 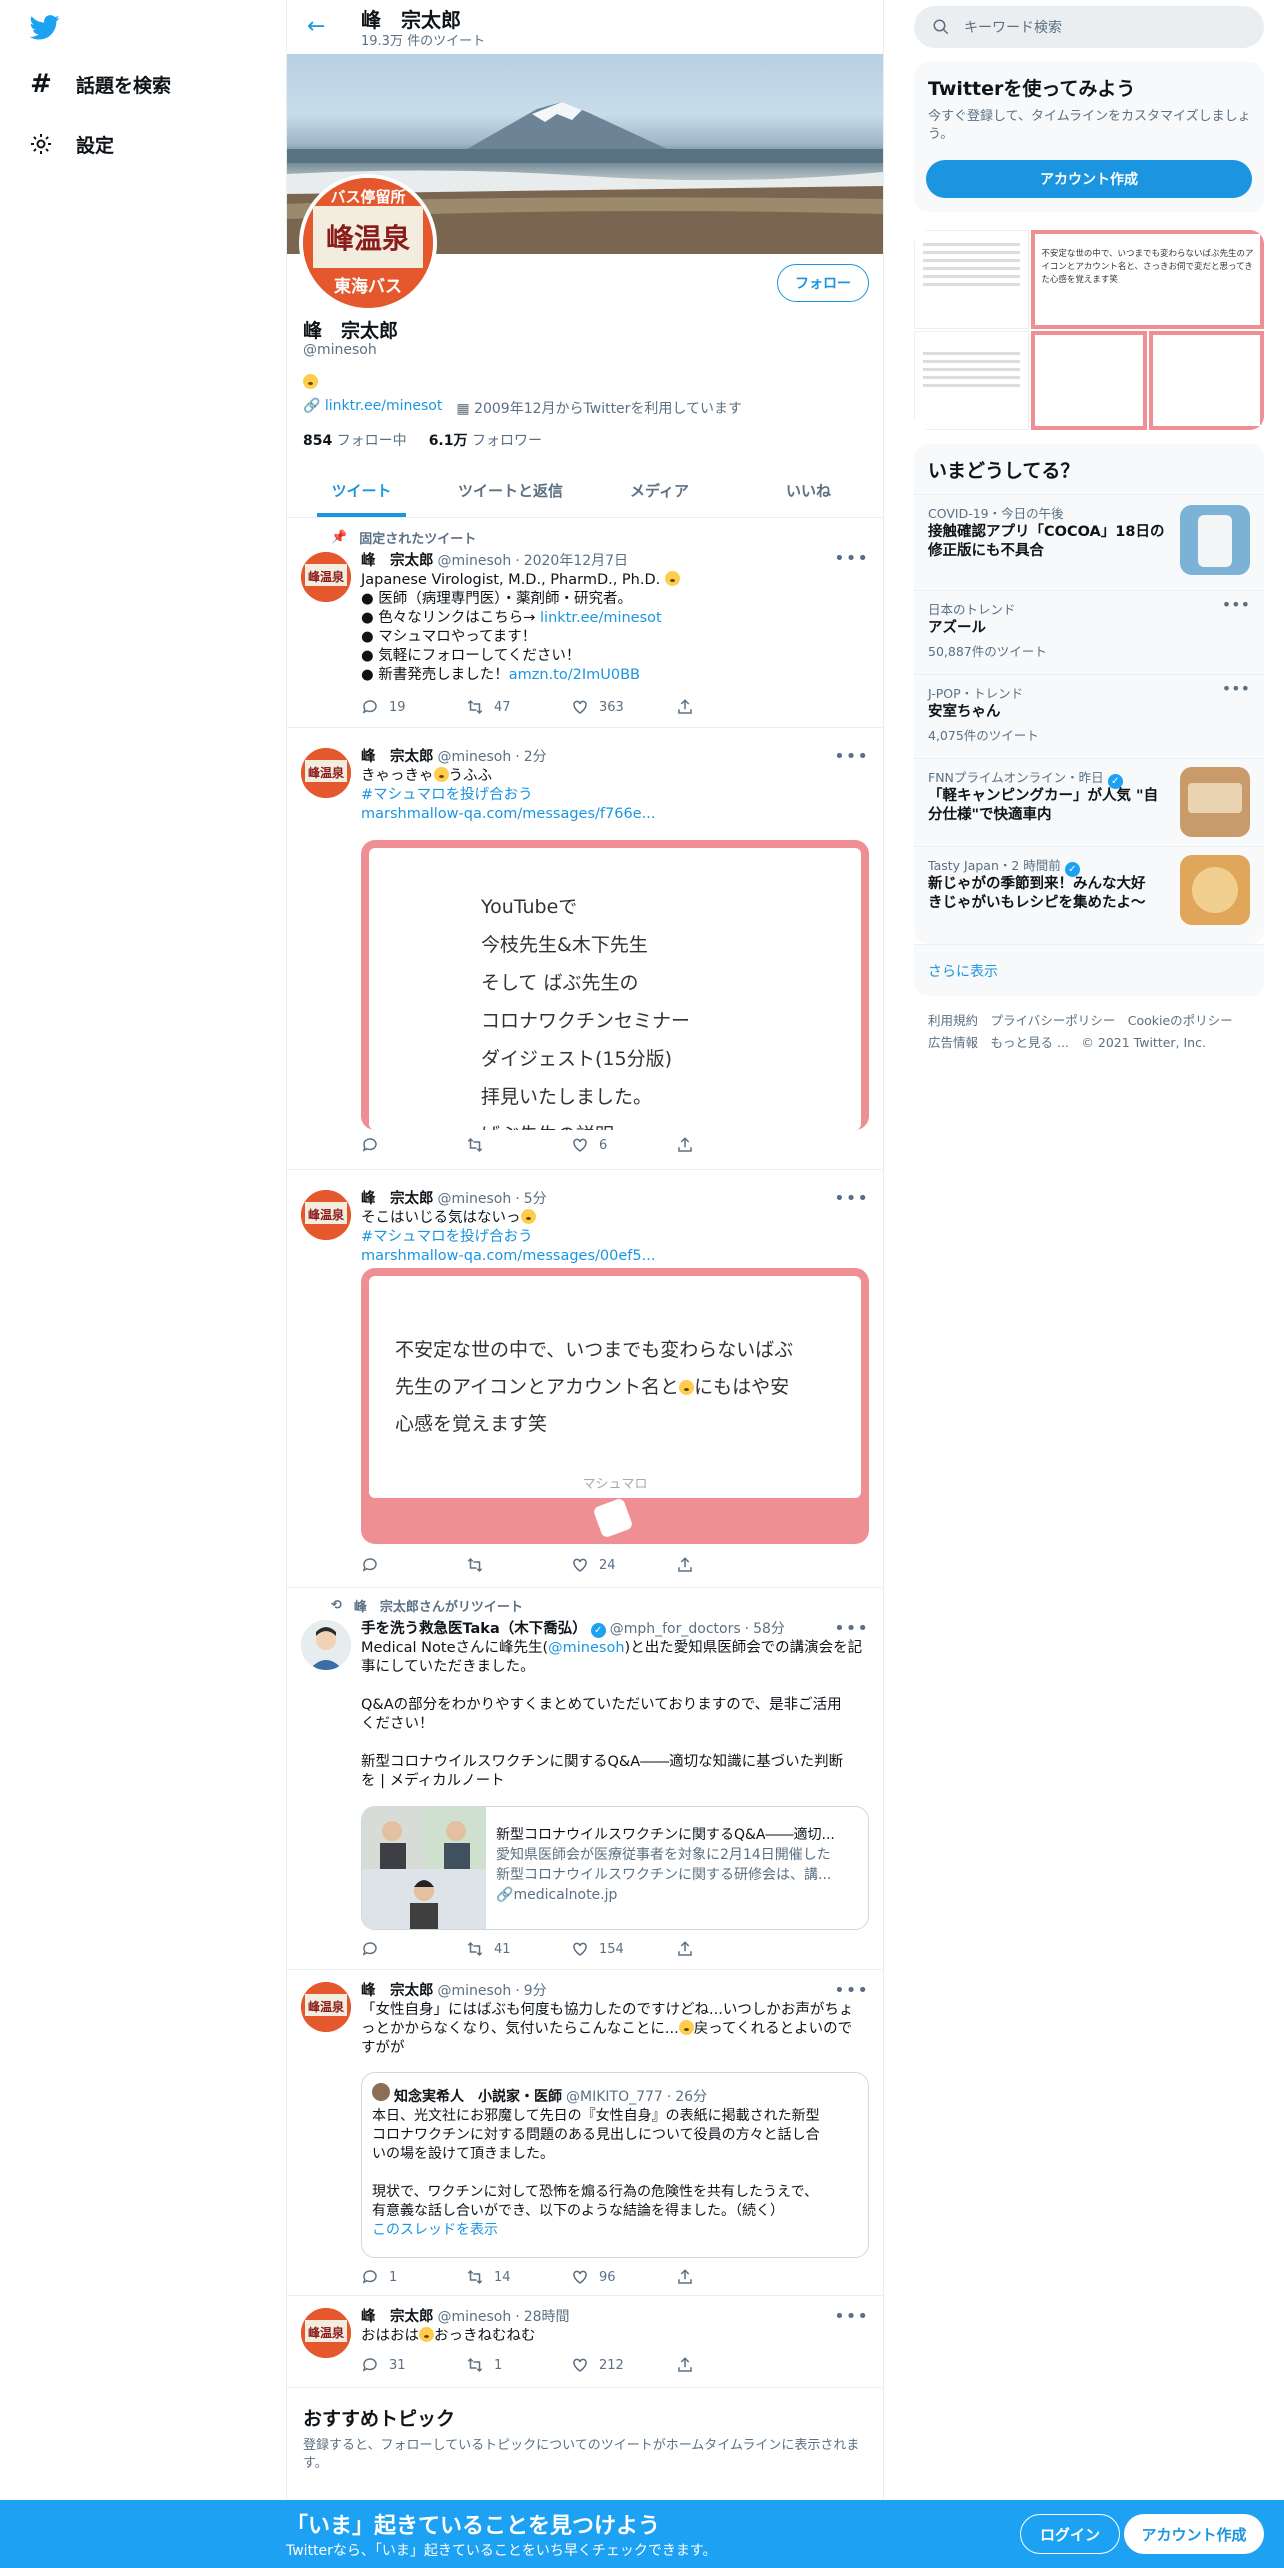 What do you see at coordinates (623, 2277) in the screenshot?
I see `like-button: 96` at bounding box center [623, 2277].